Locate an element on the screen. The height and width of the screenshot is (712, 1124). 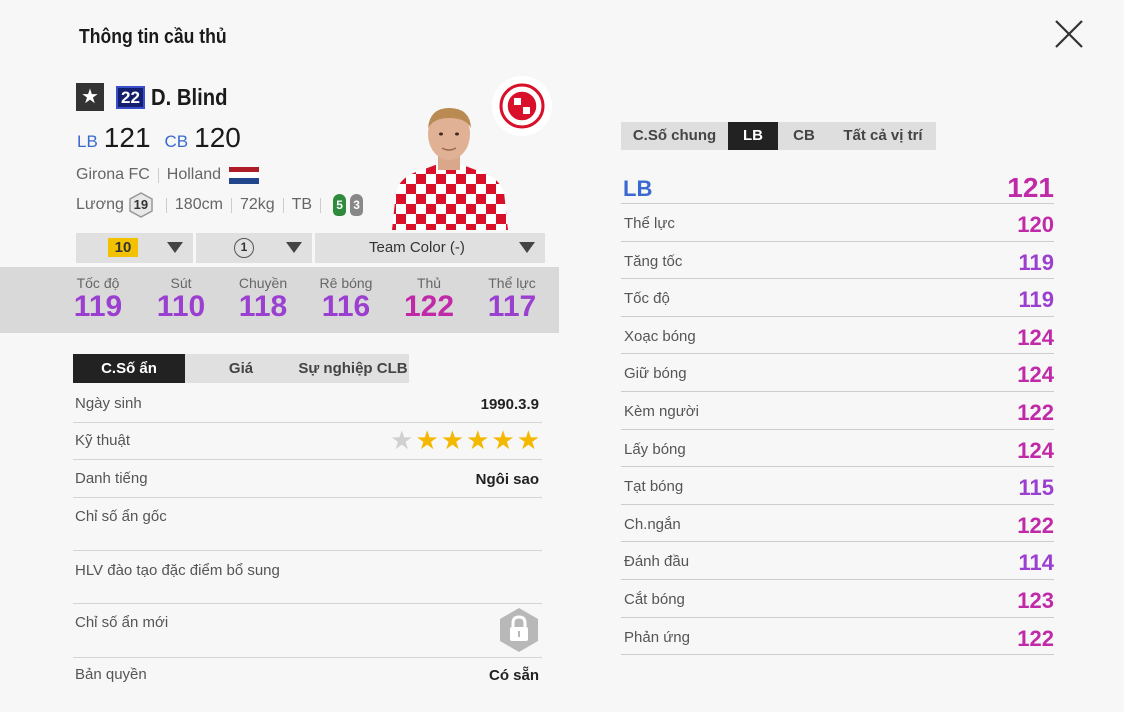
close-button is located at coordinates (1069, 34).